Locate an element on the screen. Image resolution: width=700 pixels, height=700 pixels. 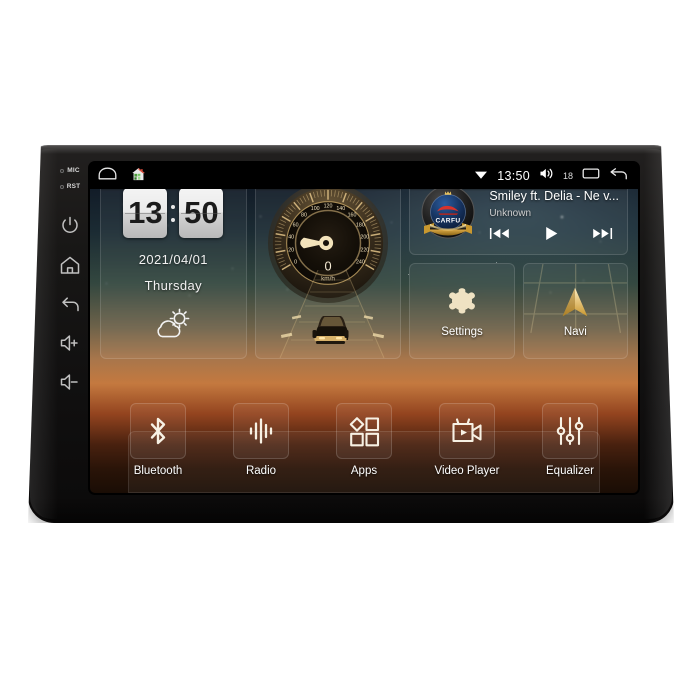
rounded-trapezoid-icon is located at coordinates (107, 176).